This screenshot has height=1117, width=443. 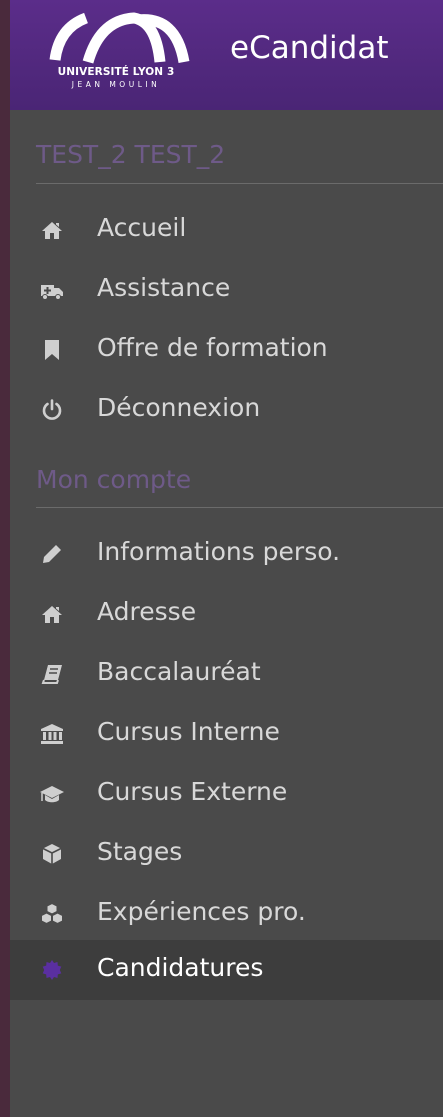 I want to click on sidebar-item-label: Cursus Externe, so click(x=192, y=791).